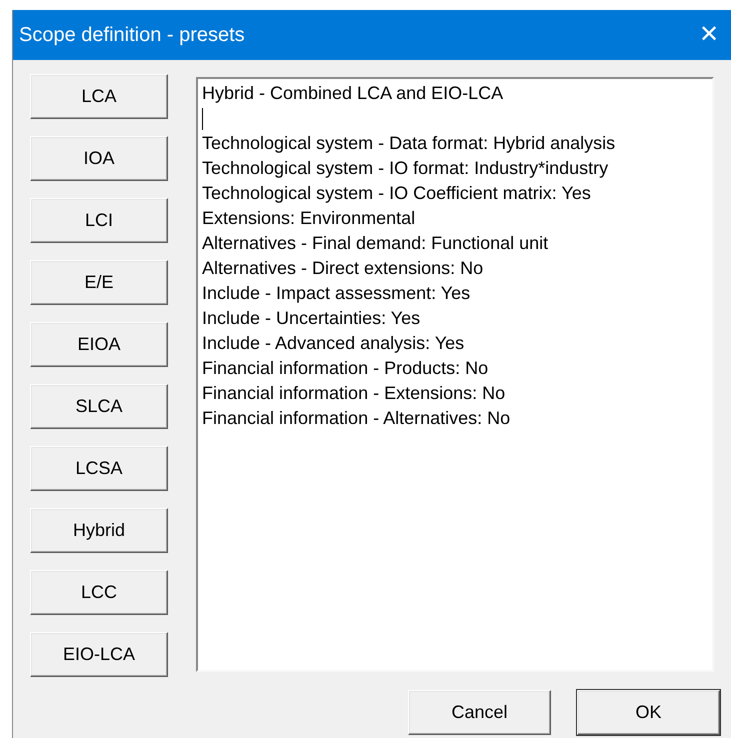 This screenshot has width=731, height=738. What do you see at coordinates (409, 143) in the screenshot?
I see `description-line: Technological system - Data format: Hybrid analysis` at bounding box center [409, 143].